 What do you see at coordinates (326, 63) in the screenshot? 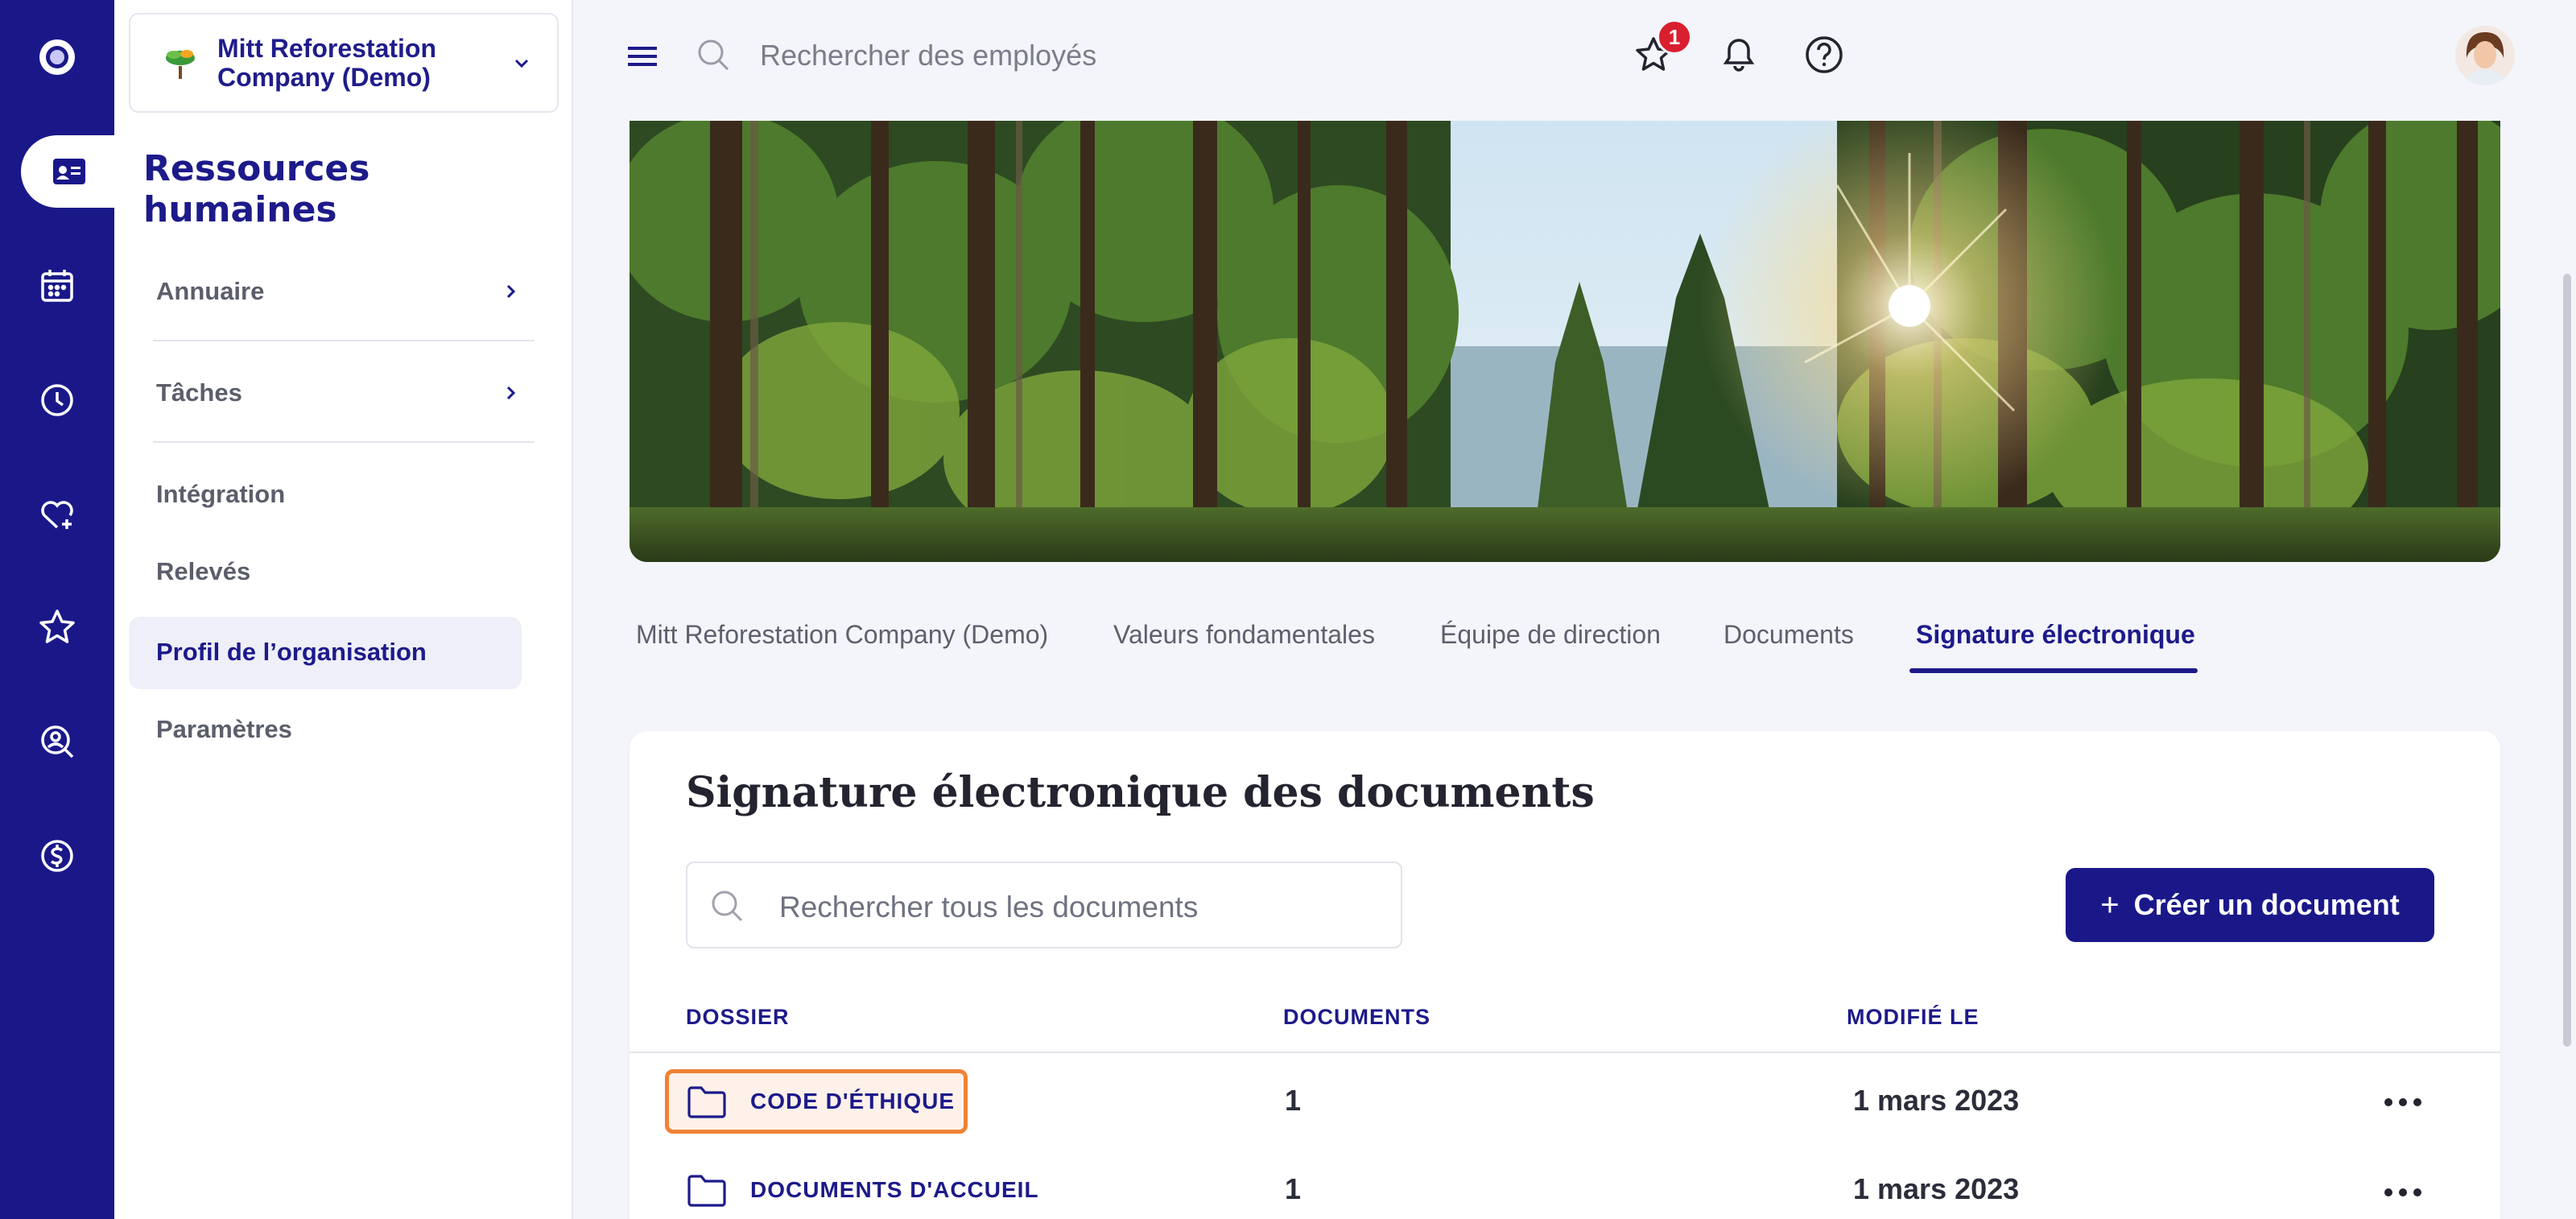
I see `org-name: Mitt Reforestation Company (Demo)` at bounding box center [326, 63].